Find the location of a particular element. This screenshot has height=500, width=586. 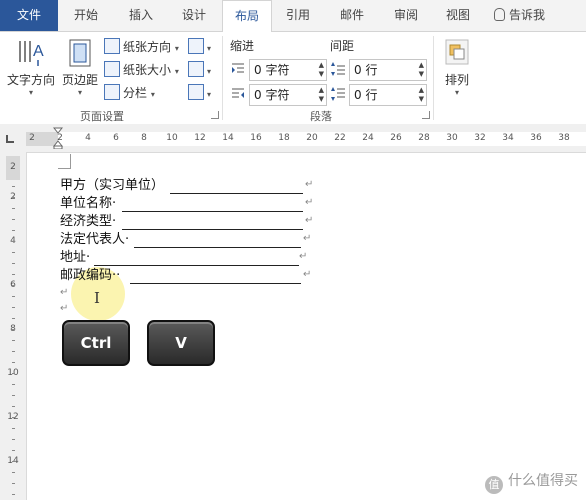

text-direction-button: A 文字方向 ▾ is located at coordinates (31, 67).